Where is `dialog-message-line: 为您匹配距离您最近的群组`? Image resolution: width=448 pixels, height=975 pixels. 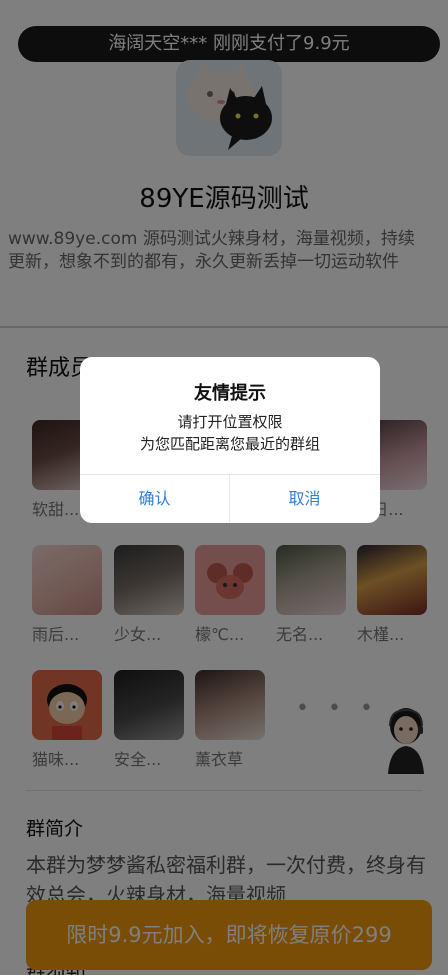
dialog-message-line: 为您匹配距离您最近的群组 is located at coordinates (229, 444).